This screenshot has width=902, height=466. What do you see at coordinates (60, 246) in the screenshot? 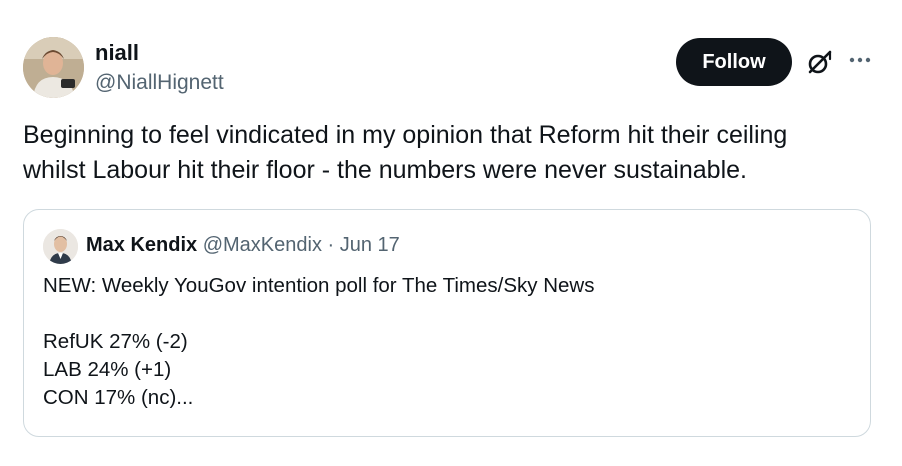
I see `quoted-author-avatar` at bounding box center [60, 246].